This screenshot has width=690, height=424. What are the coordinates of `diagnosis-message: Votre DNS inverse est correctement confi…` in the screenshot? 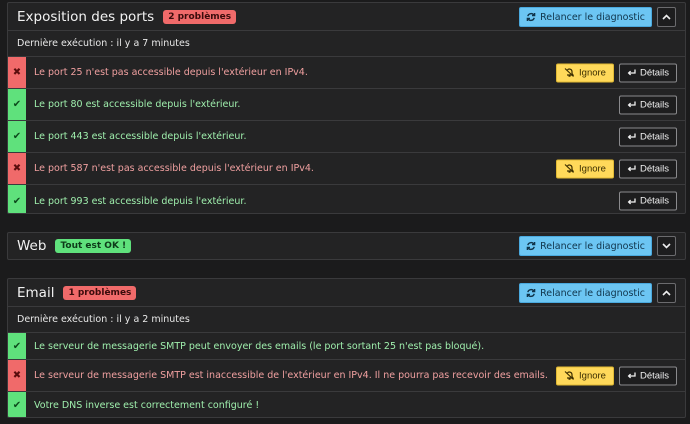 It's located at (147, 405).